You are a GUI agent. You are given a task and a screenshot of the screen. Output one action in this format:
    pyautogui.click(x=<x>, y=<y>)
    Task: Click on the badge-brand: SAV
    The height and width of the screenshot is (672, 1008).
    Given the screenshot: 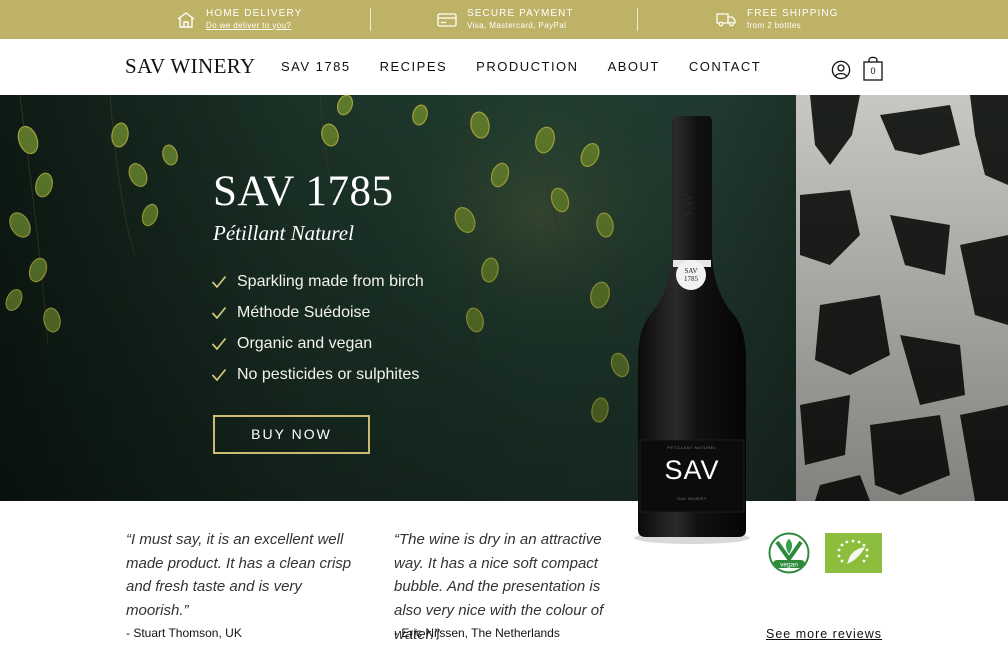 What is the action you would take?
    pyautogui.click(x=691, y=271)
    